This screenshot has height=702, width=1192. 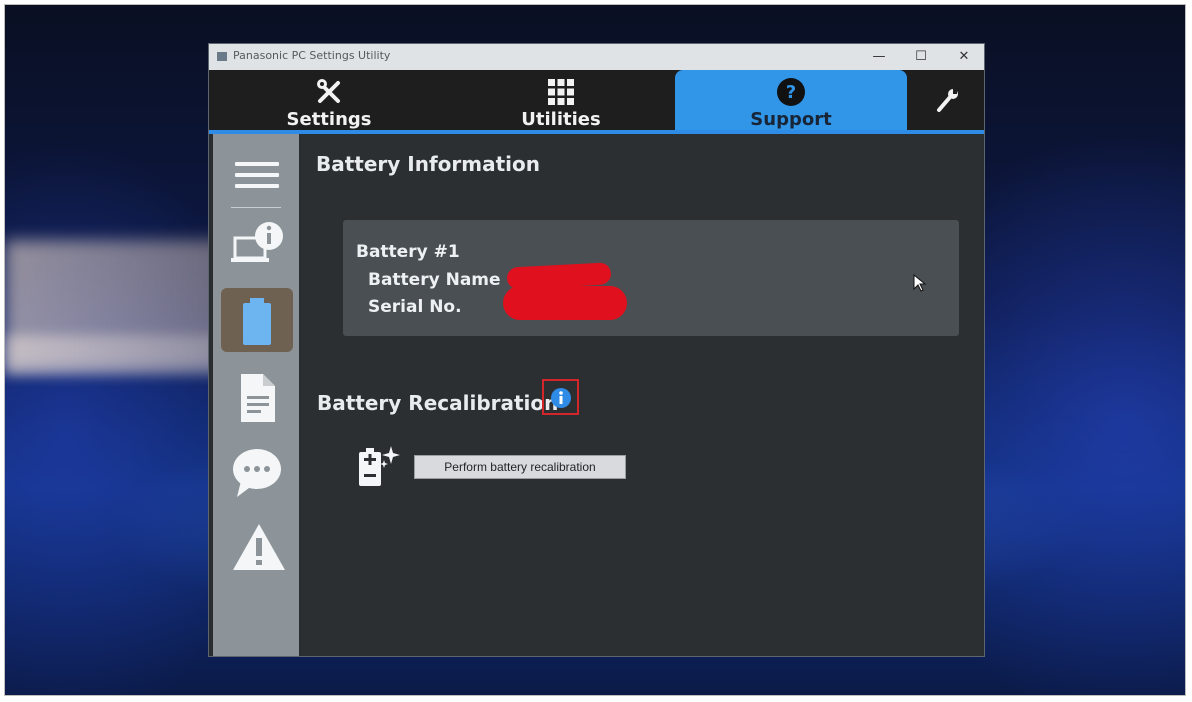 I want to click on maximize-button: ☐, so click(x=921, y=57).